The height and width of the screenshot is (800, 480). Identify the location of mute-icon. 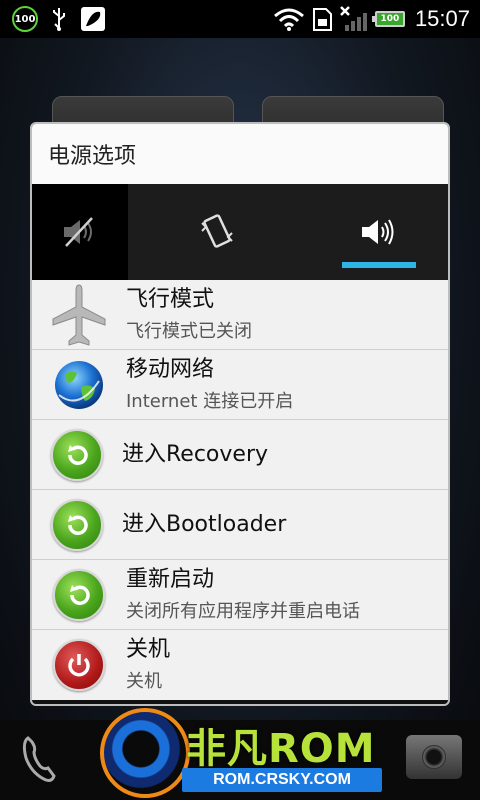
(78, 232).